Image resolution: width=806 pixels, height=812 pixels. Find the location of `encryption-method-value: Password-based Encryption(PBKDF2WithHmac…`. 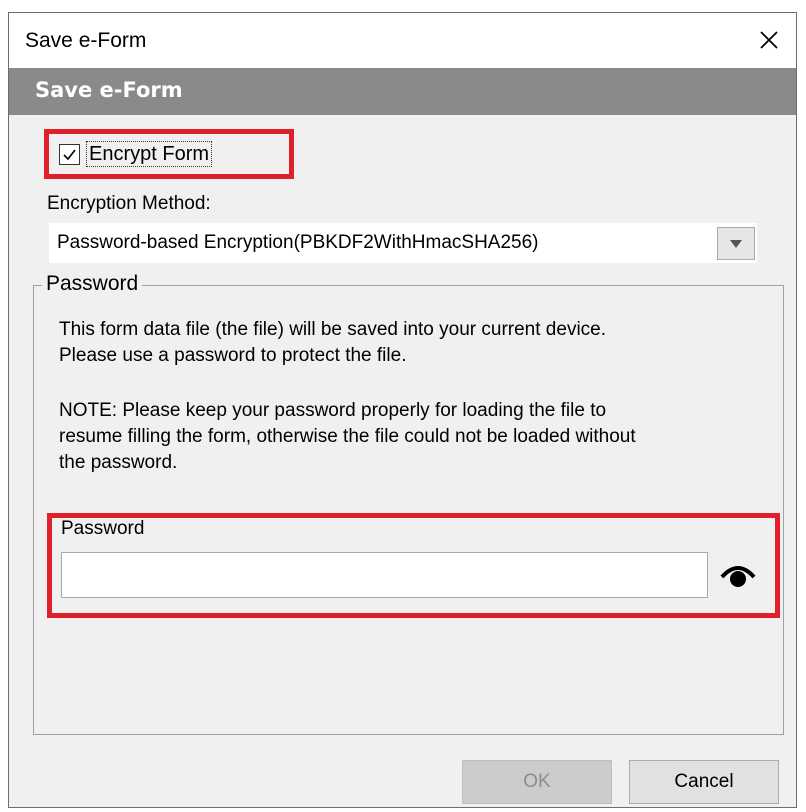

encryption-method-value: Password-based Encryption(PBKDF2WithHmac… is located at coordinates (298, 242).